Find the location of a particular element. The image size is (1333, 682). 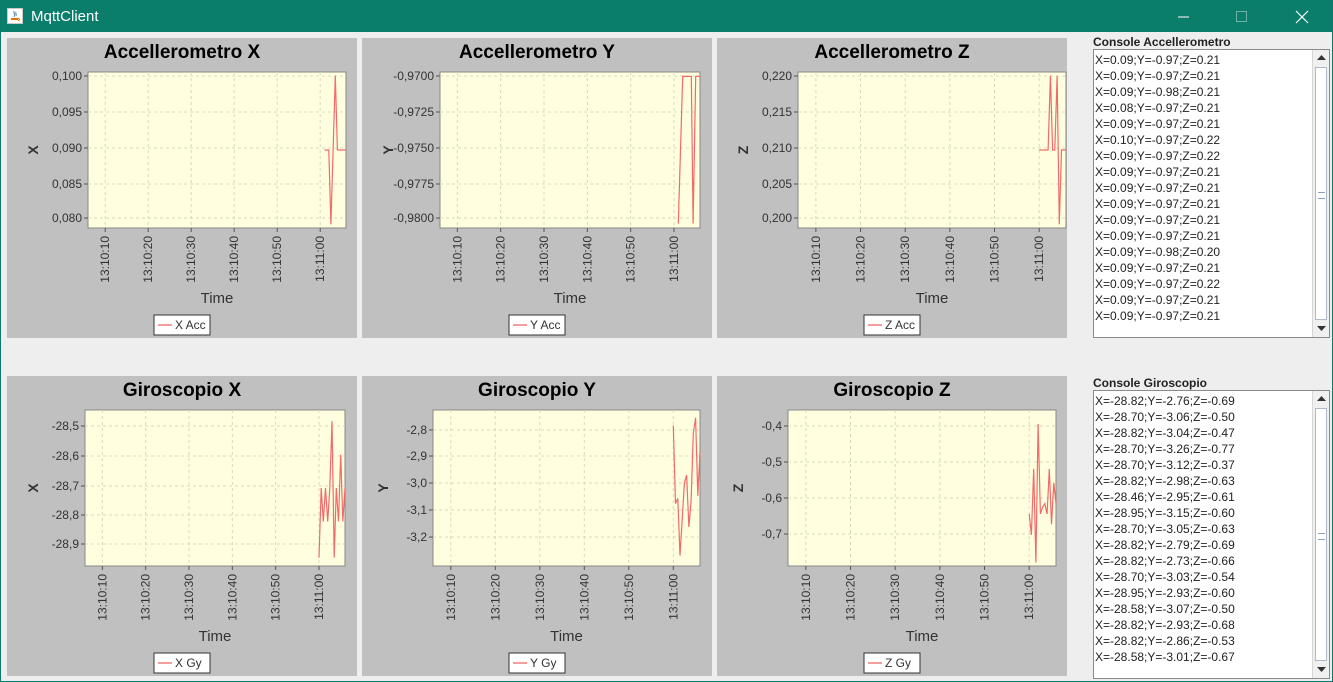

minimize-button is located at coordinates (1184, 16).